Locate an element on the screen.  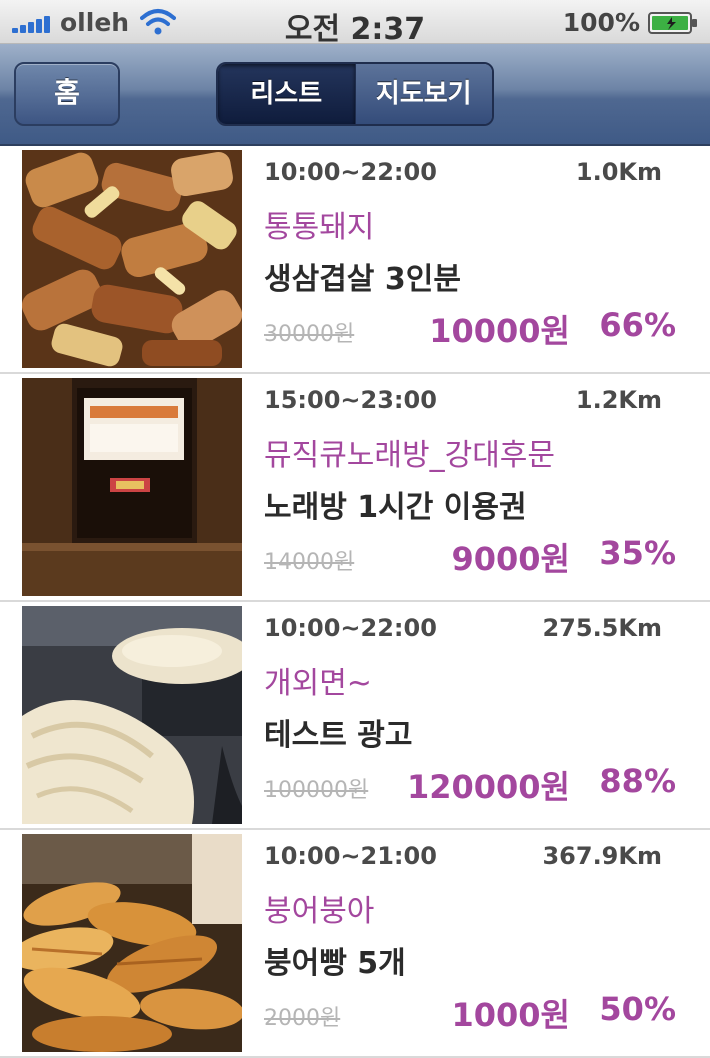
distance: 1.2Km is located at coordinates (618, 400).